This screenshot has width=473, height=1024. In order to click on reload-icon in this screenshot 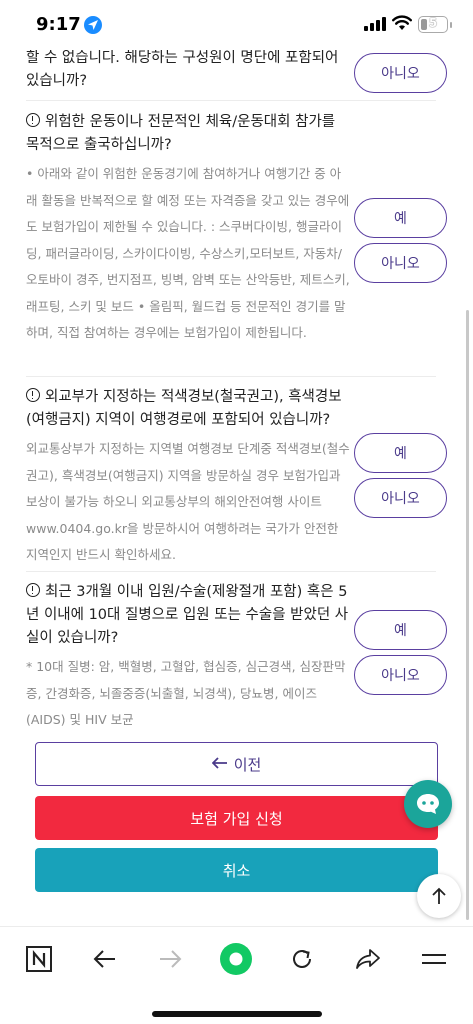, I will do `click(302, 959)`.